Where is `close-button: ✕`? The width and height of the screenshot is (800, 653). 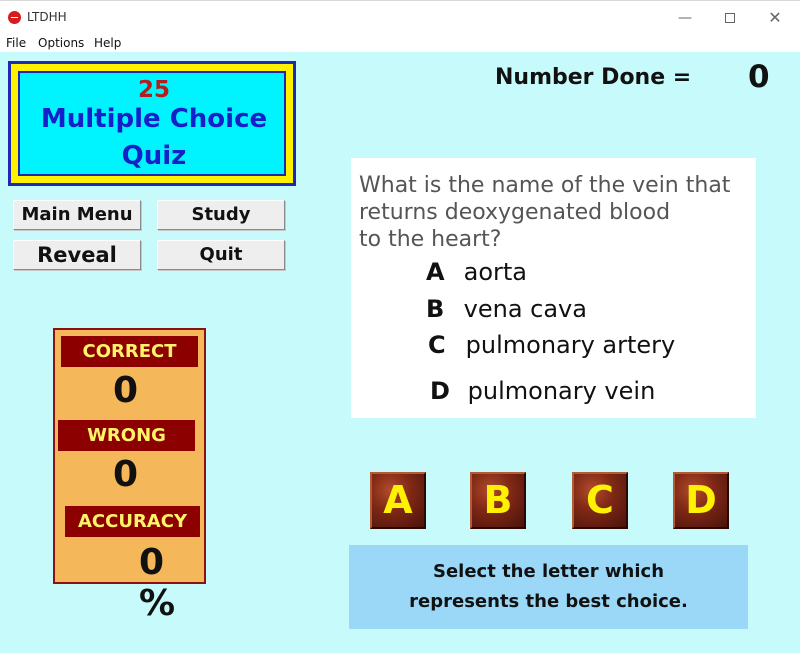
close-button: ✕ is located at coordinates (775, 18).